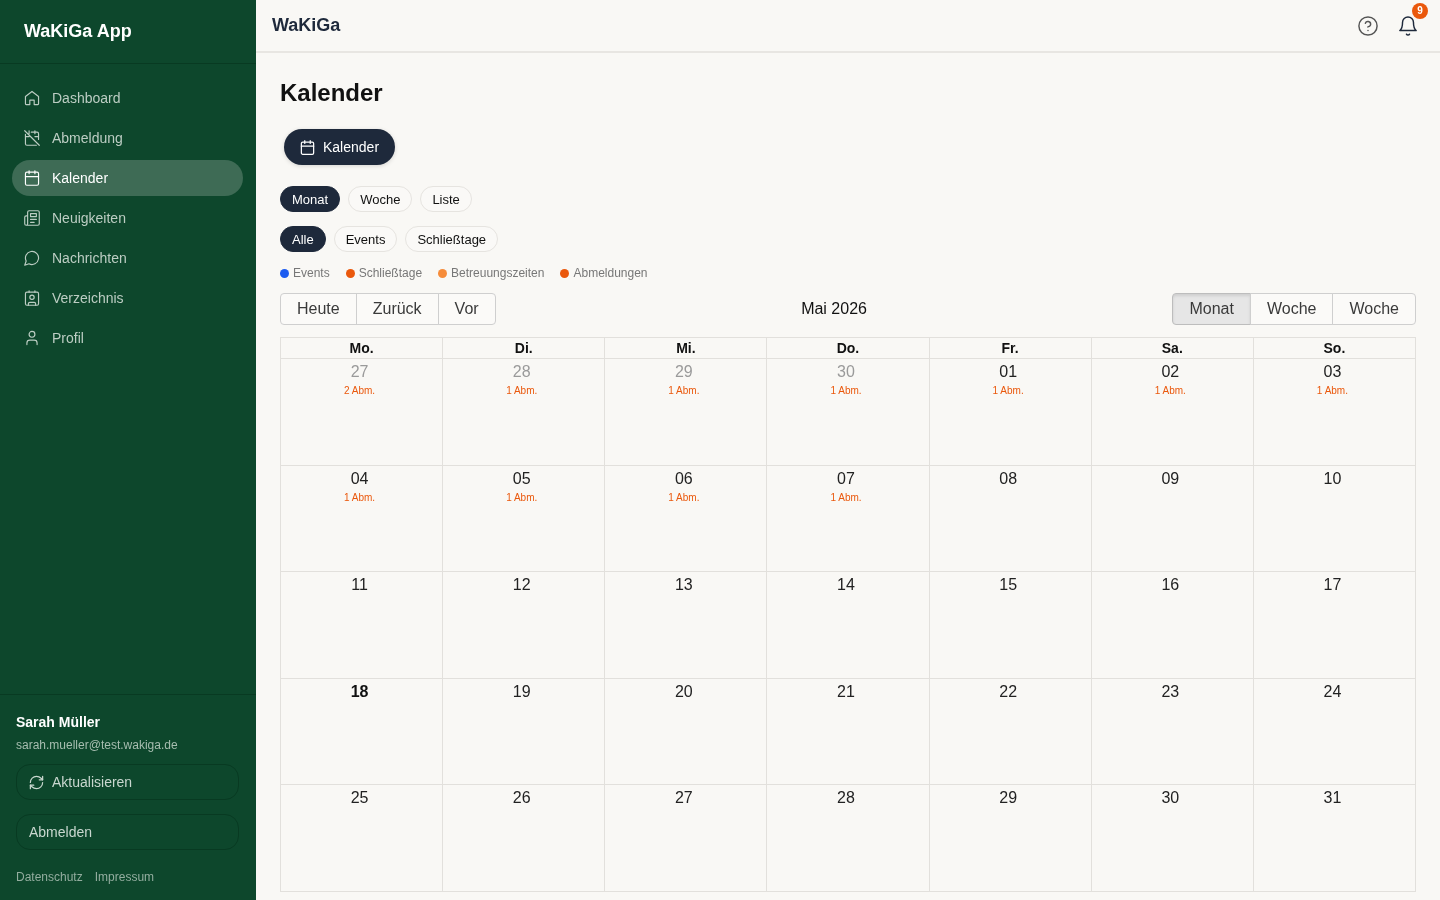 The image size is (1440, 900). I want to click on newspaper-icon, so click(32, 218).